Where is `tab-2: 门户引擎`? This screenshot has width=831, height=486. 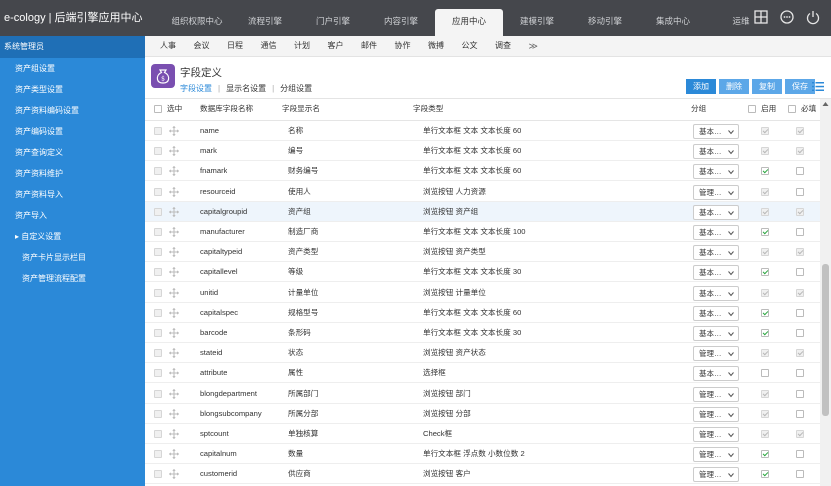 tab-2: 门户引擎 is located at coordinates (333, 22).